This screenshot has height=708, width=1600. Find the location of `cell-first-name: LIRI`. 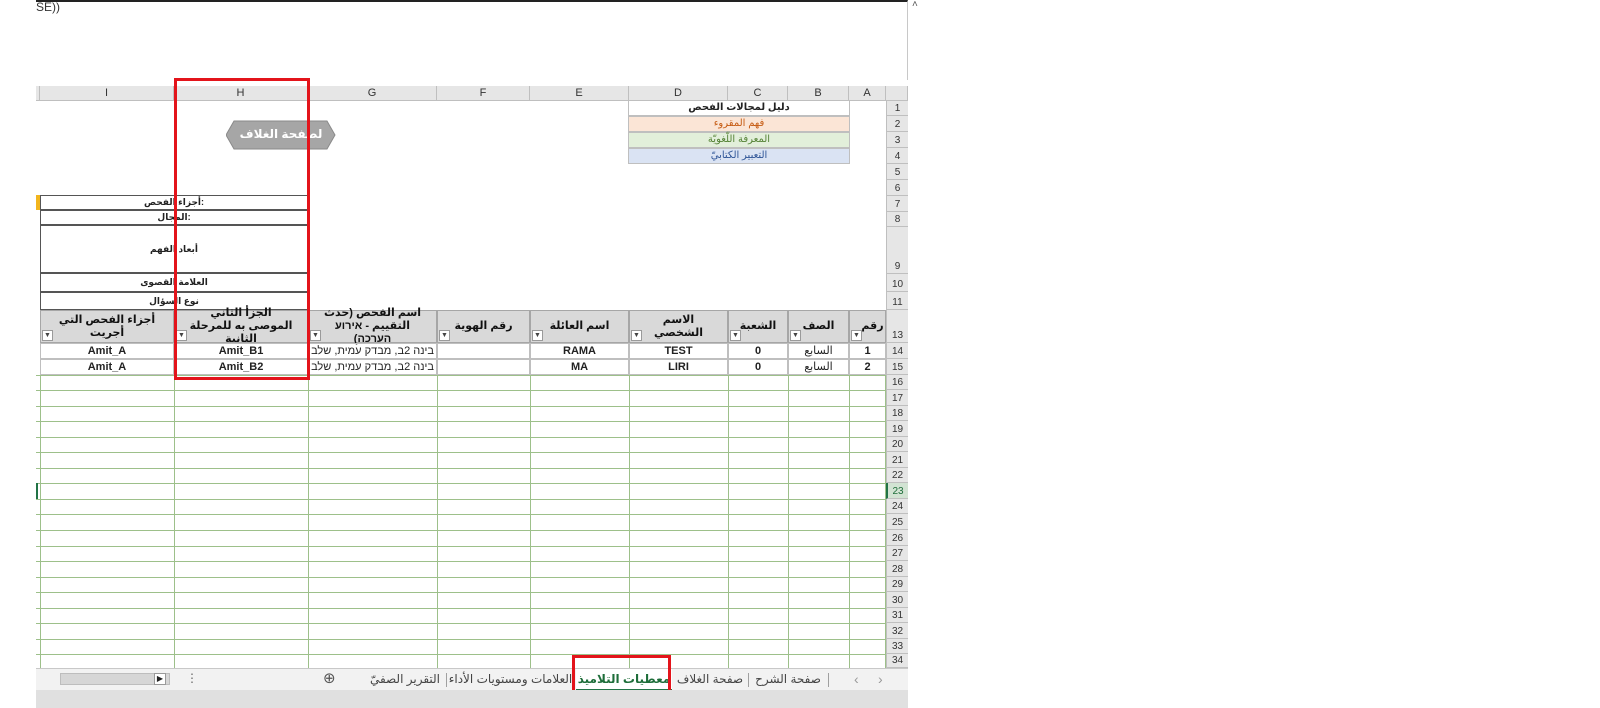

cell-first-name: LIRI is located at coordinates (678, 367).